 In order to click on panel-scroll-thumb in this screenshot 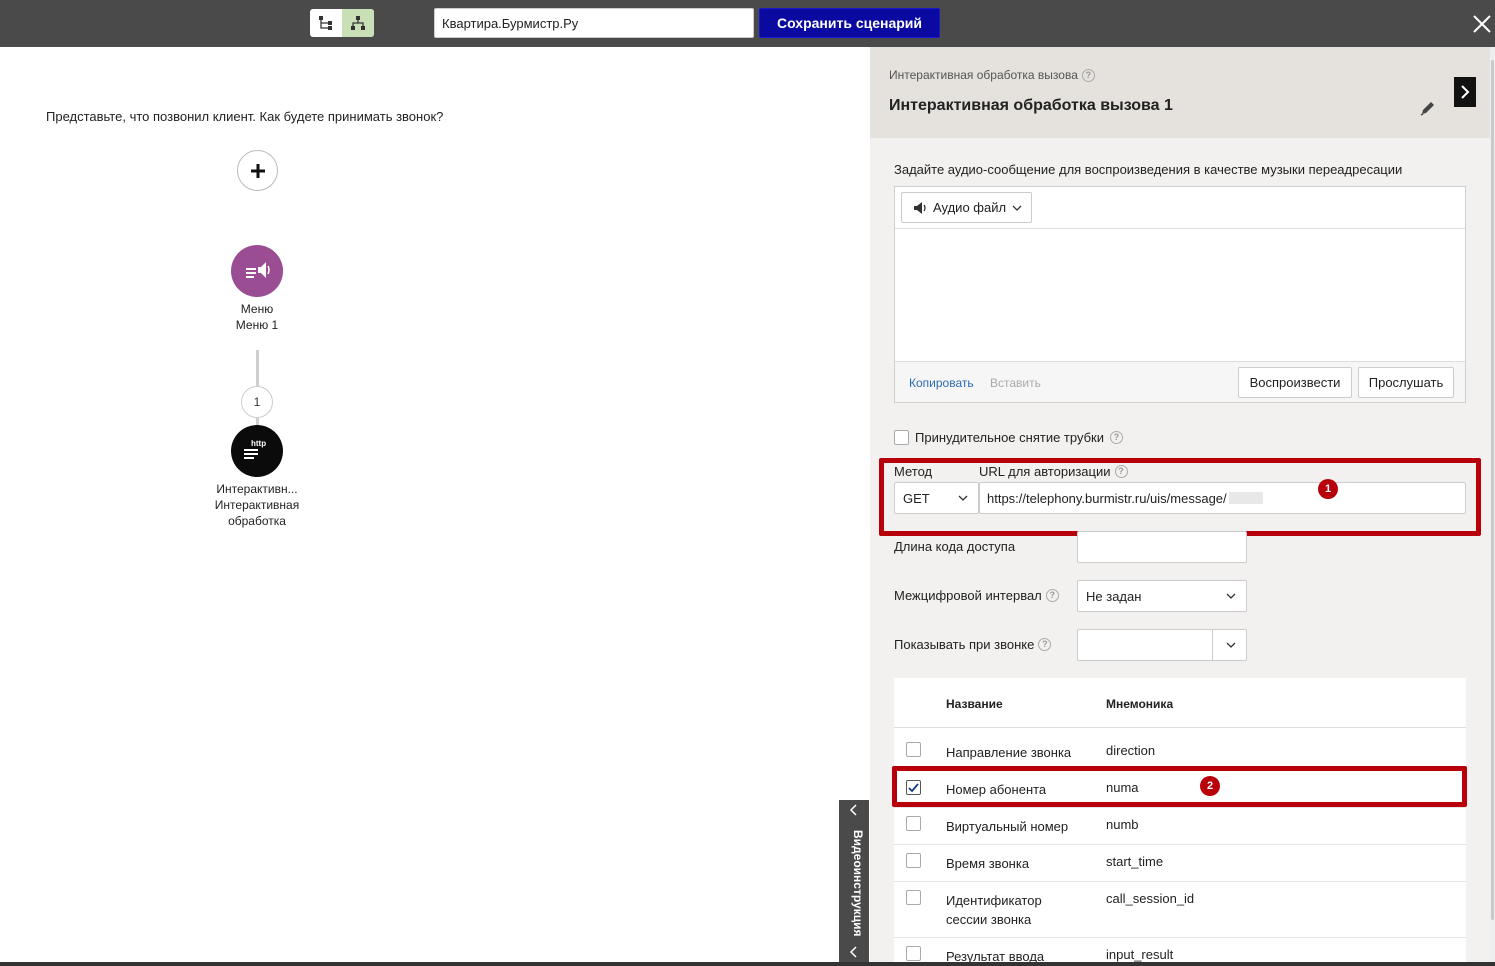, I will do `click(1492, 490)`.